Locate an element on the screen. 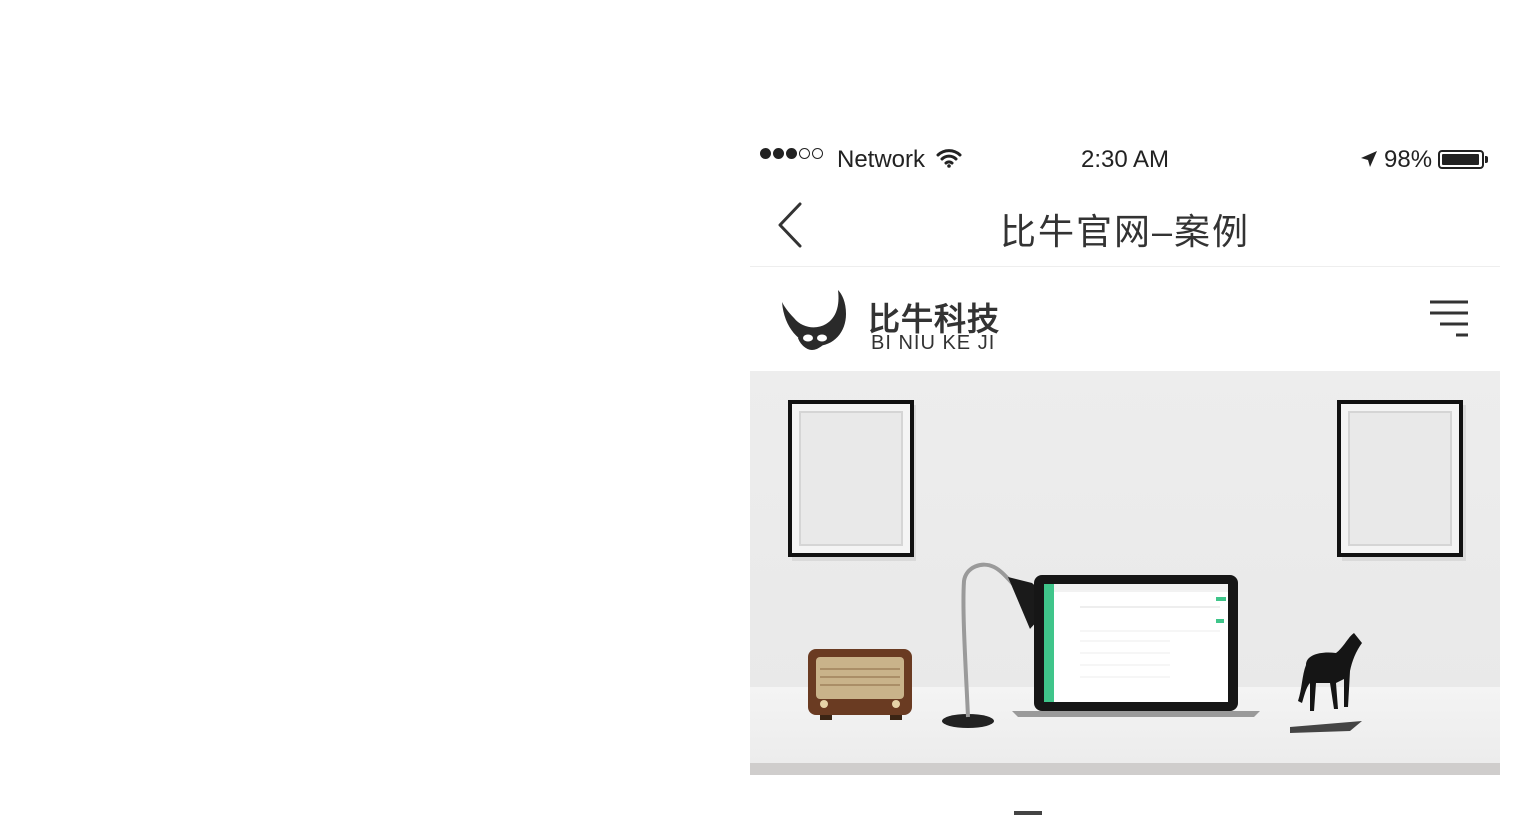  battery-level is located at coordinates (1461, 159).